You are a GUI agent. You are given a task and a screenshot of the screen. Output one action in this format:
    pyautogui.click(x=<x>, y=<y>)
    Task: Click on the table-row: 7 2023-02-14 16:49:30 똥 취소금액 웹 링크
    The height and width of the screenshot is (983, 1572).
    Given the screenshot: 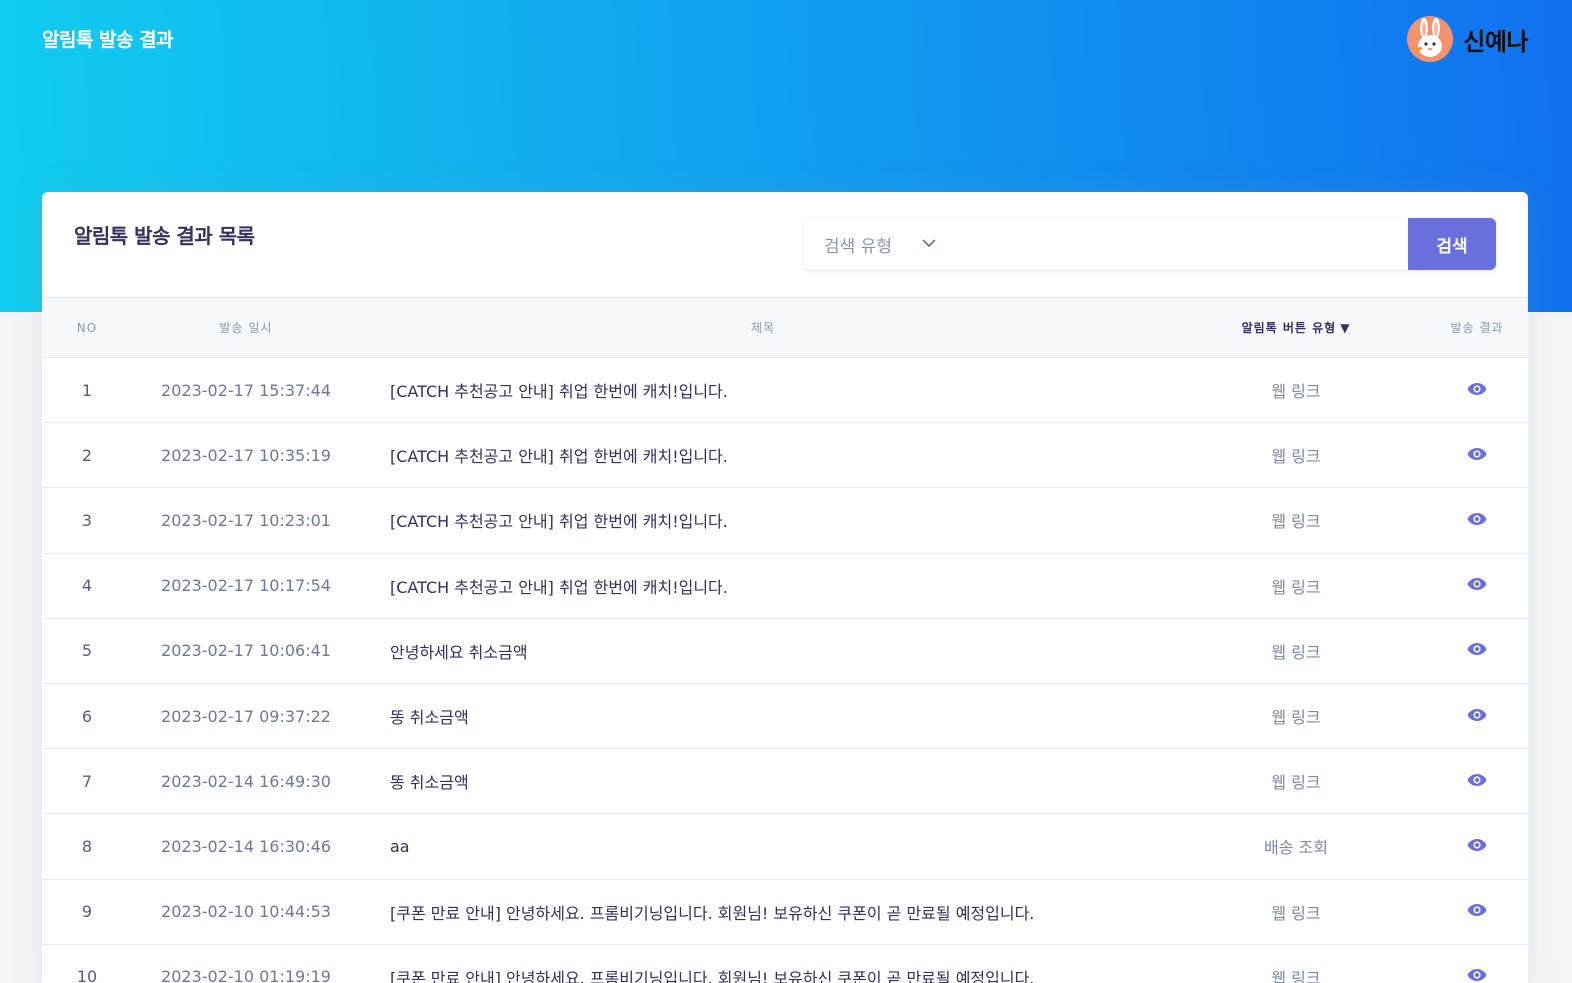 What is the action you would take?
    pyautogui.click(x=785, y=781)
    